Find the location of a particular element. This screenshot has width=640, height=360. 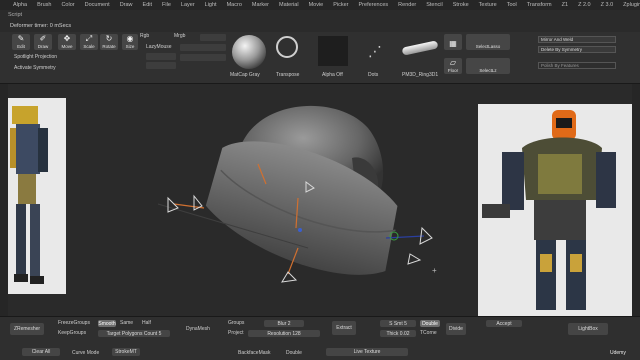

same-toggle: Same is located at coordinates (126, 323).